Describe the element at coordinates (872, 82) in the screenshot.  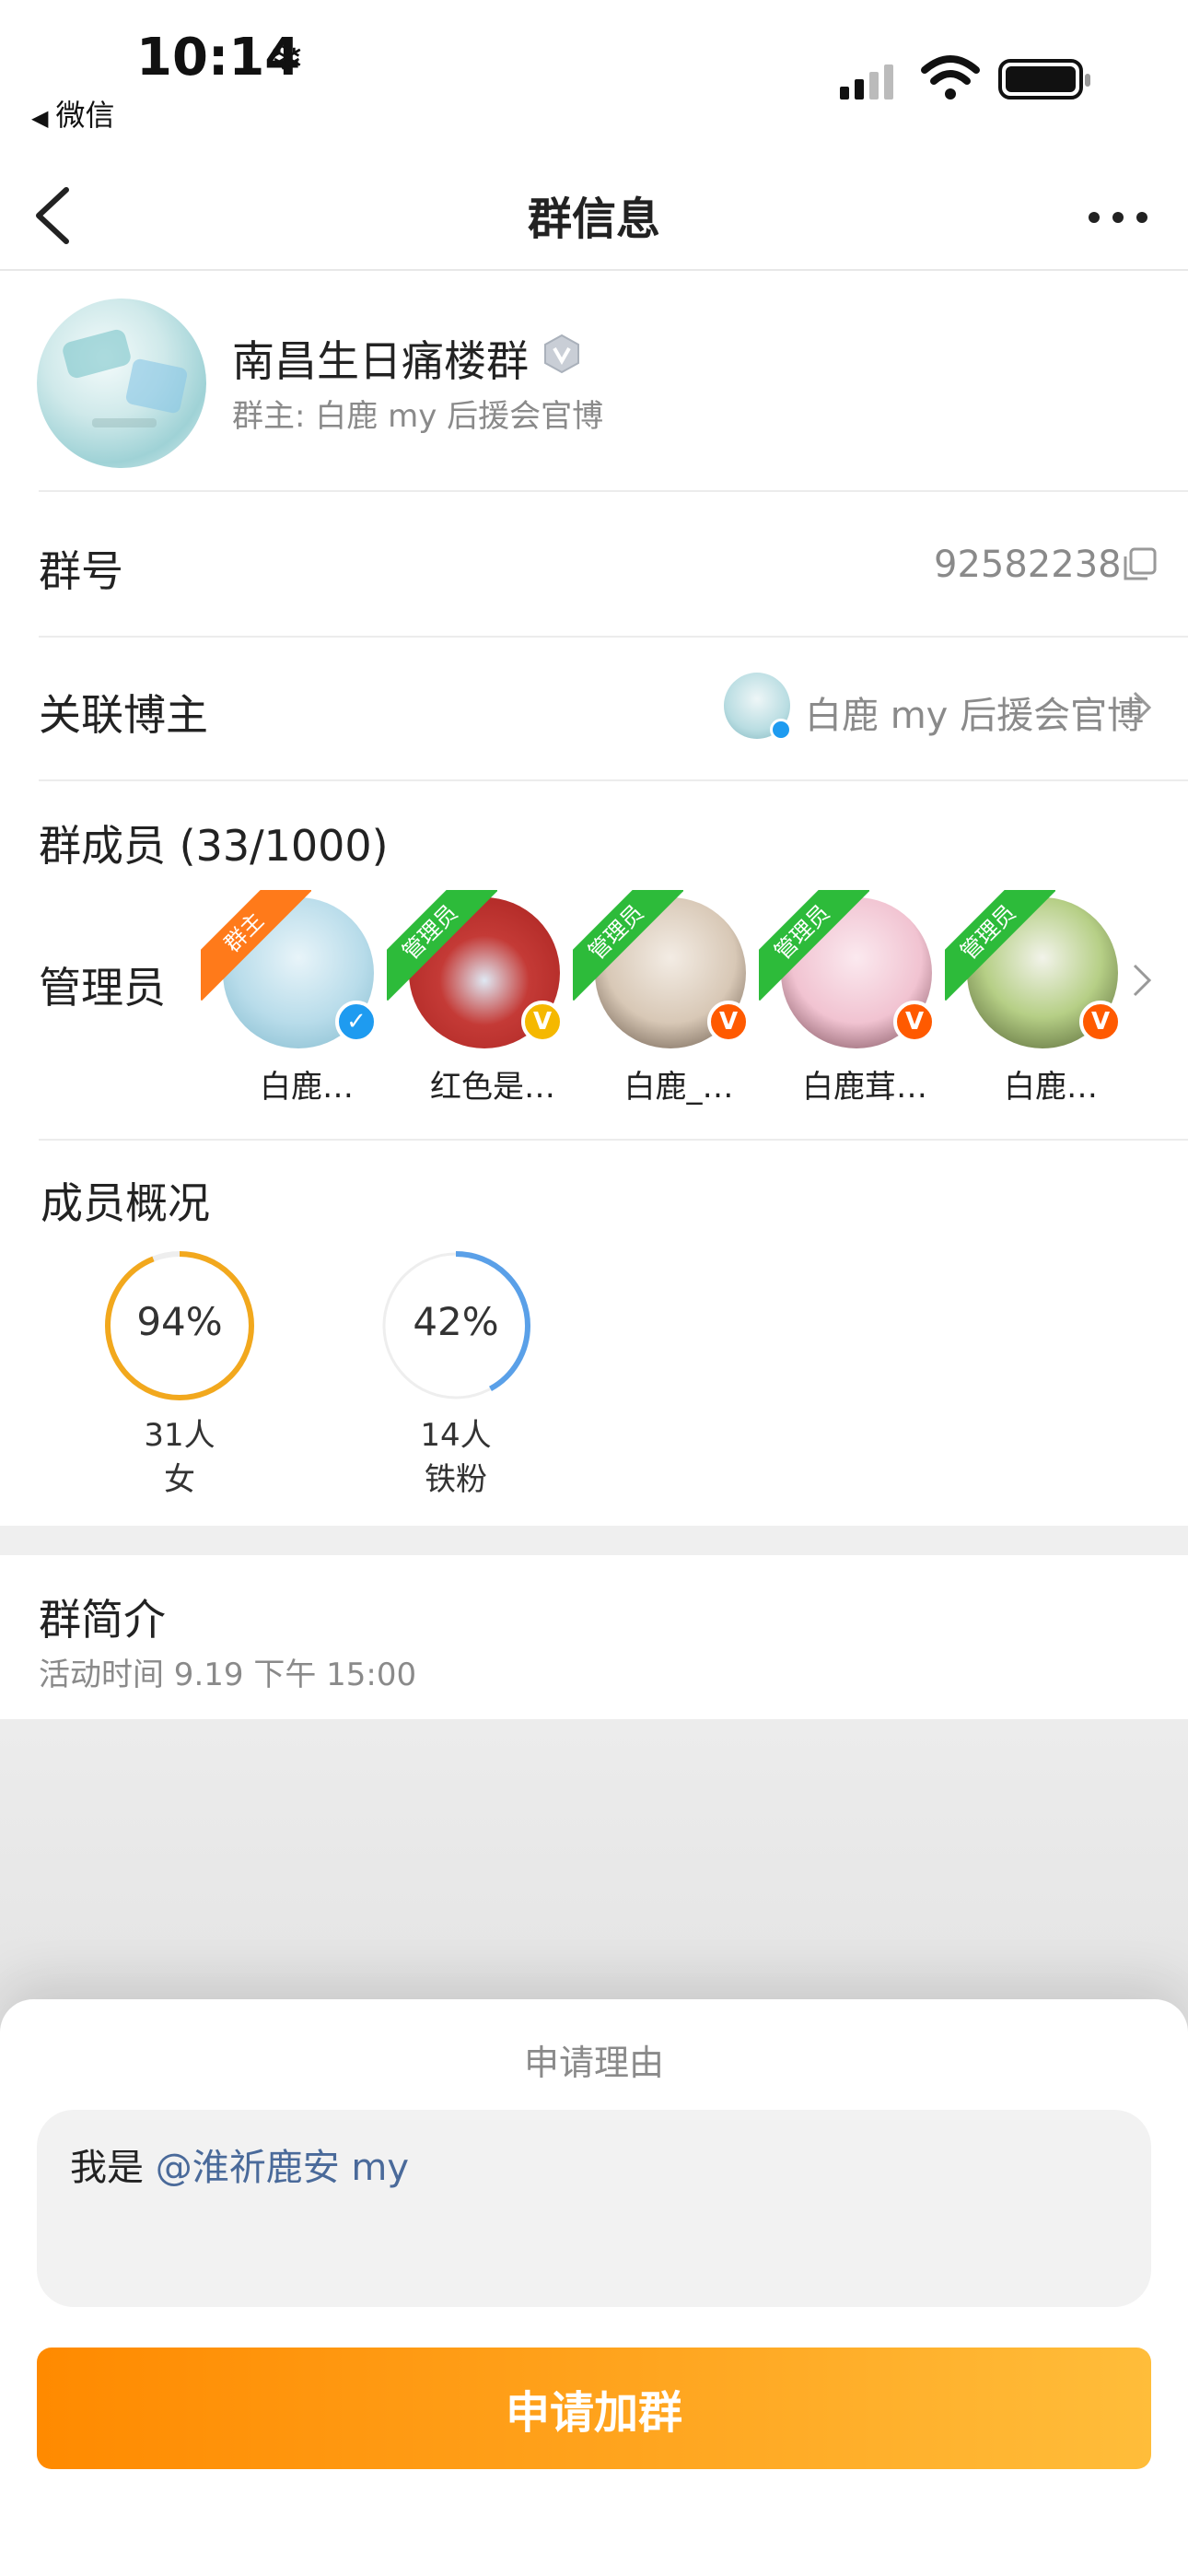
I see `cellular-signal-icon` at that location.